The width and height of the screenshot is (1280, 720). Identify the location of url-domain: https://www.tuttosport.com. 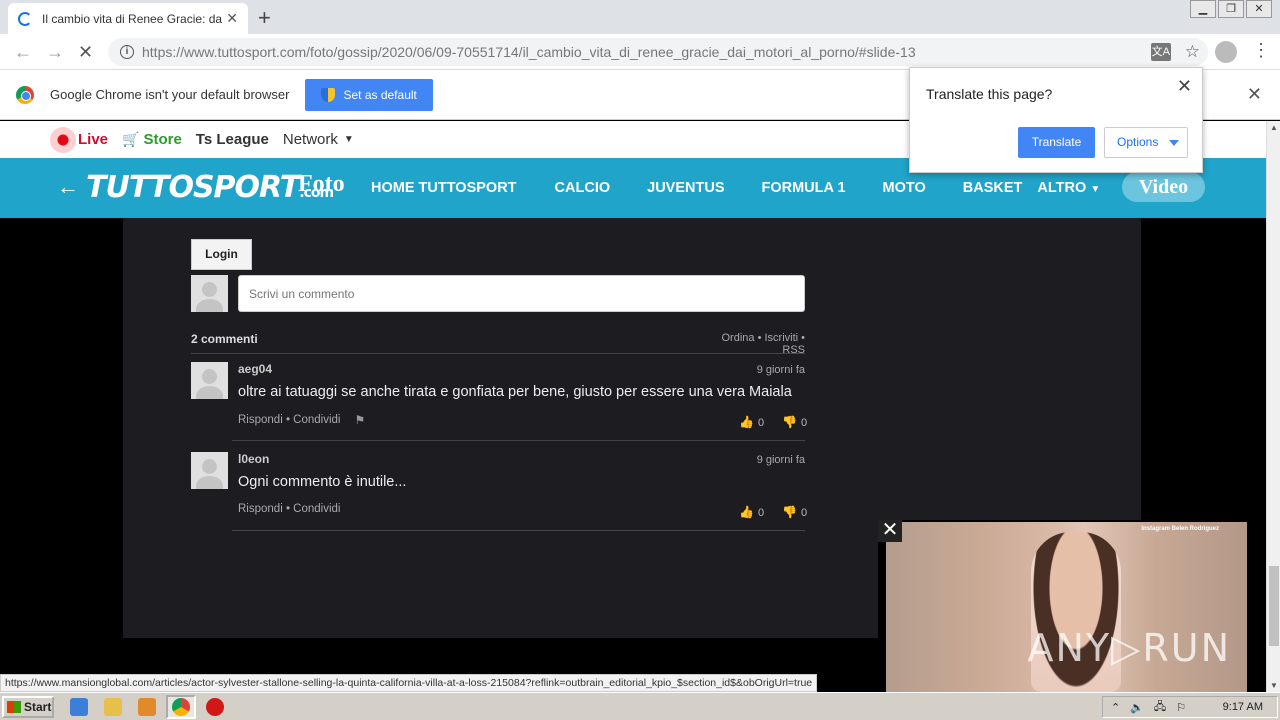
(224, 52).